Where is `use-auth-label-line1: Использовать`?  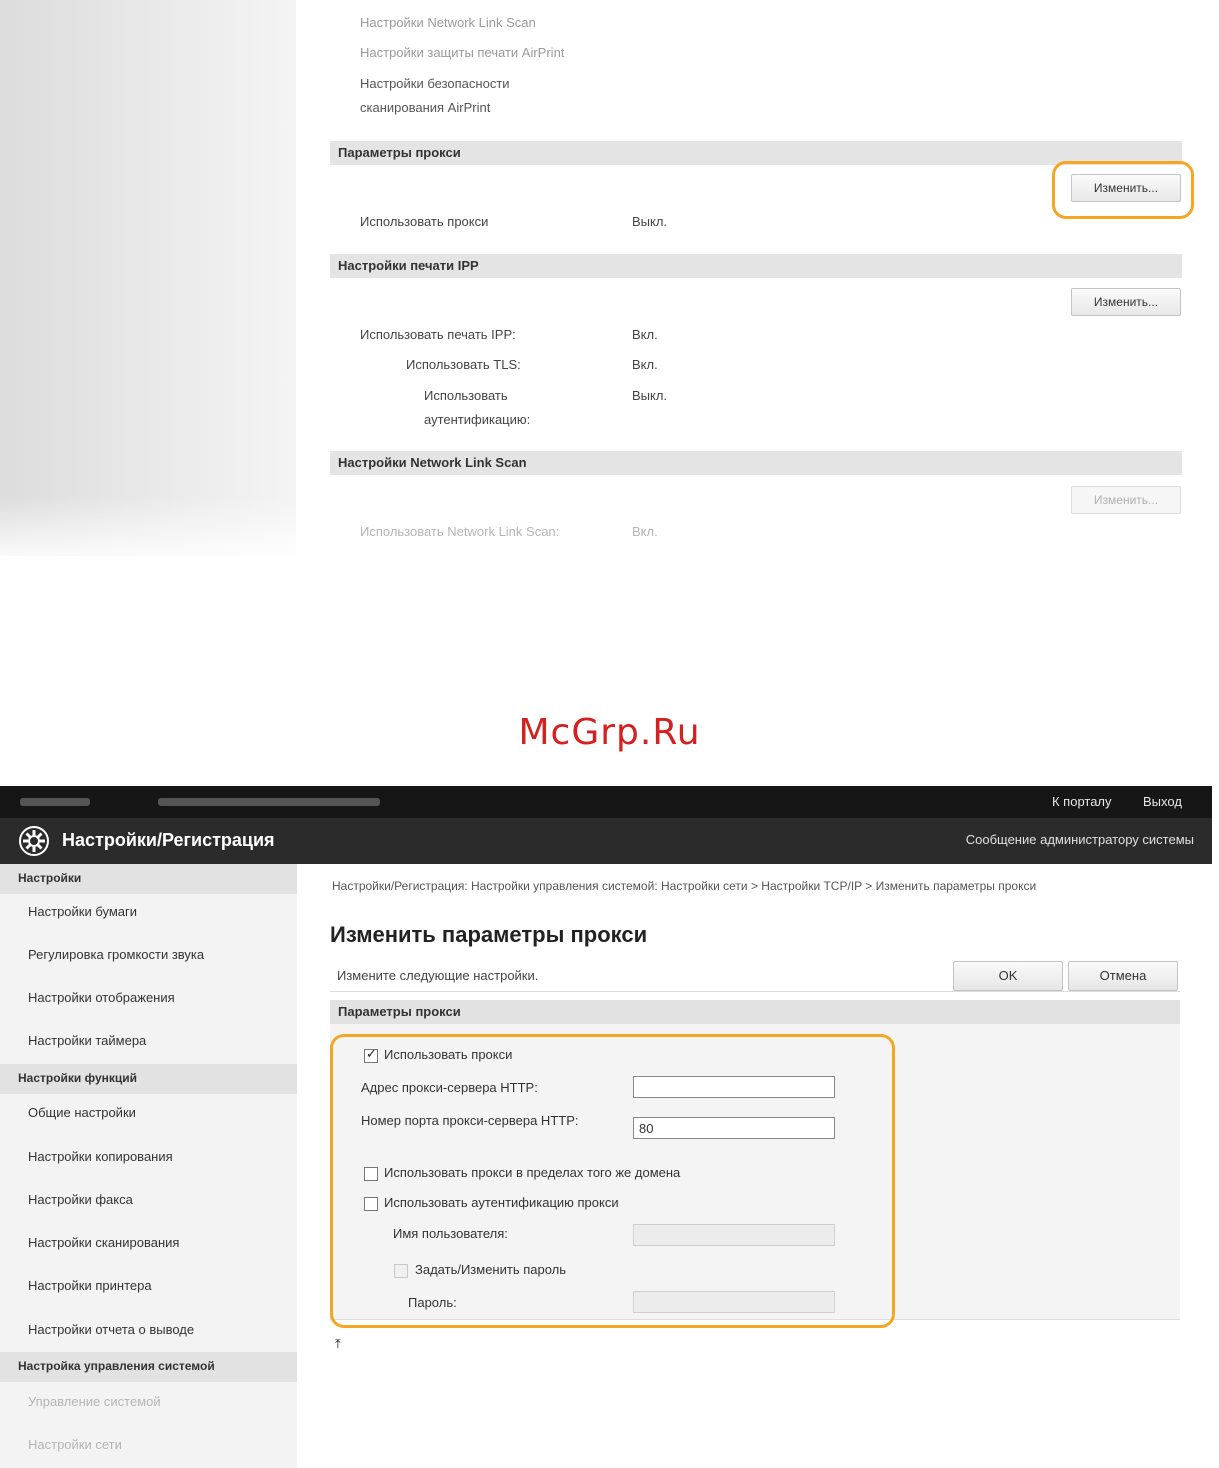 use-auth-label-line1: Использовать is located at coordinates (466, 395).